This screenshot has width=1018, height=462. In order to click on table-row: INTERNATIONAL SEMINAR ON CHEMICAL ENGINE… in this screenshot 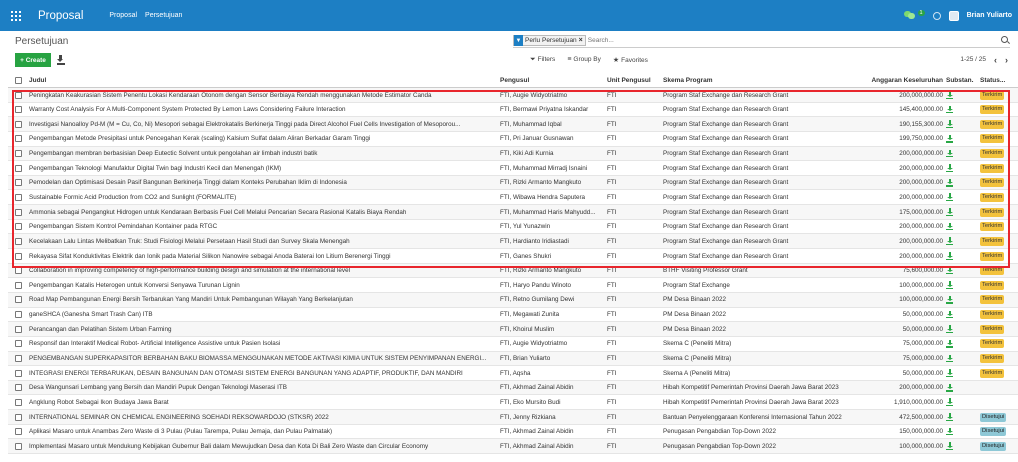, I will do `click(513, 417)`.